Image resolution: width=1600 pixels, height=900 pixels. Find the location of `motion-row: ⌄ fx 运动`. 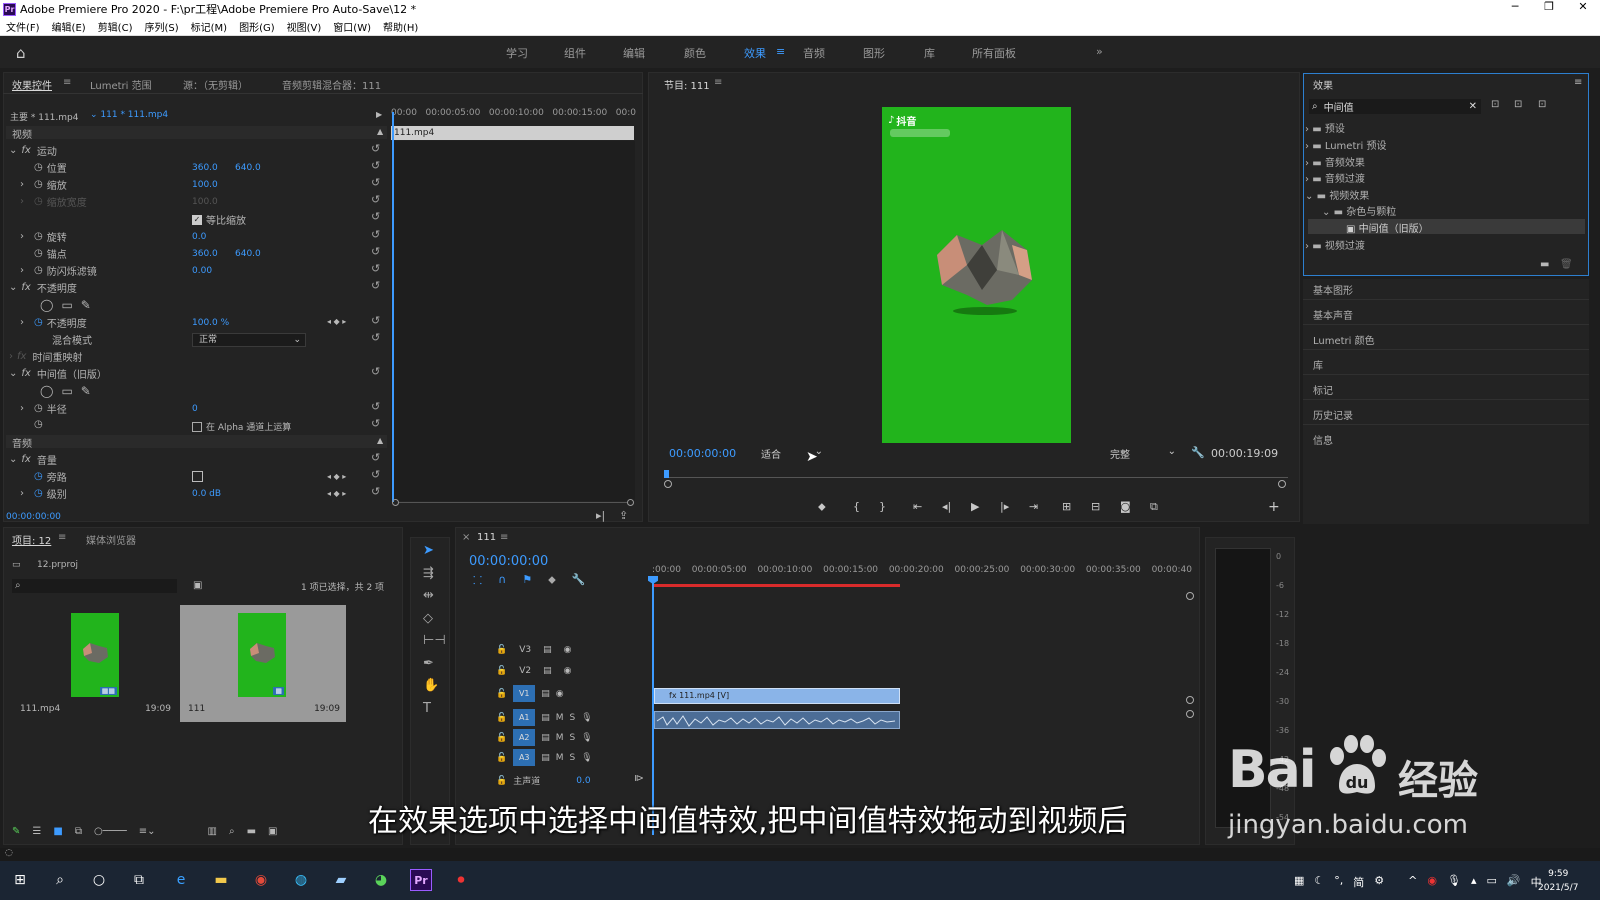

motion-row: ⌄ fx 运动 is located at coordinates (201, 150).